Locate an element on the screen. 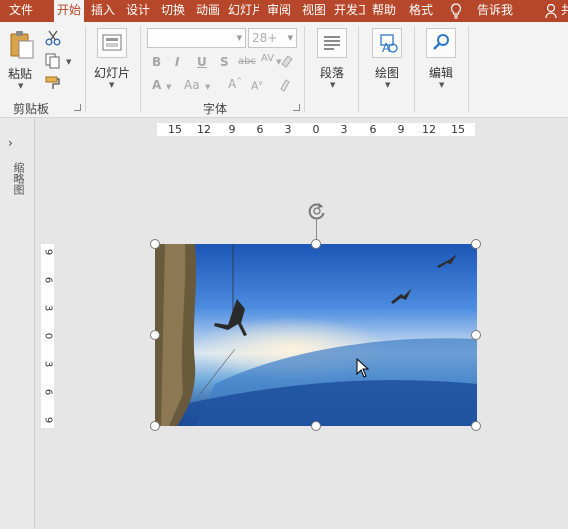  tab-format: 格式 is located at coordinates (421, 11).